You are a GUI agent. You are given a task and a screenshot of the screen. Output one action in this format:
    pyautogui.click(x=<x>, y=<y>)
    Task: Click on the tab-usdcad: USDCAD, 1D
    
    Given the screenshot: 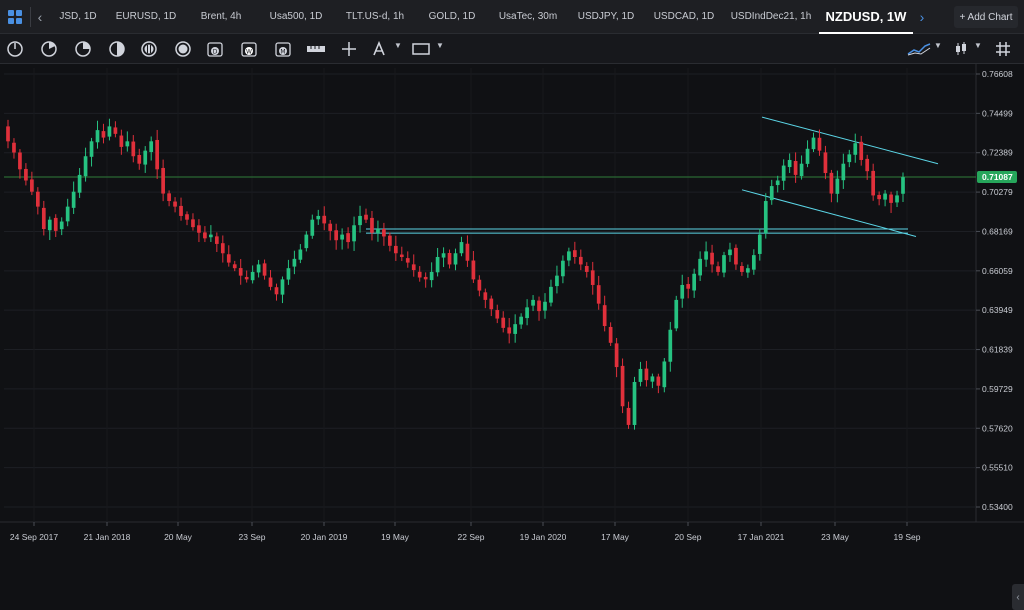 What is the action you would take?
    pyautogui.click(x=684, y=17)
    